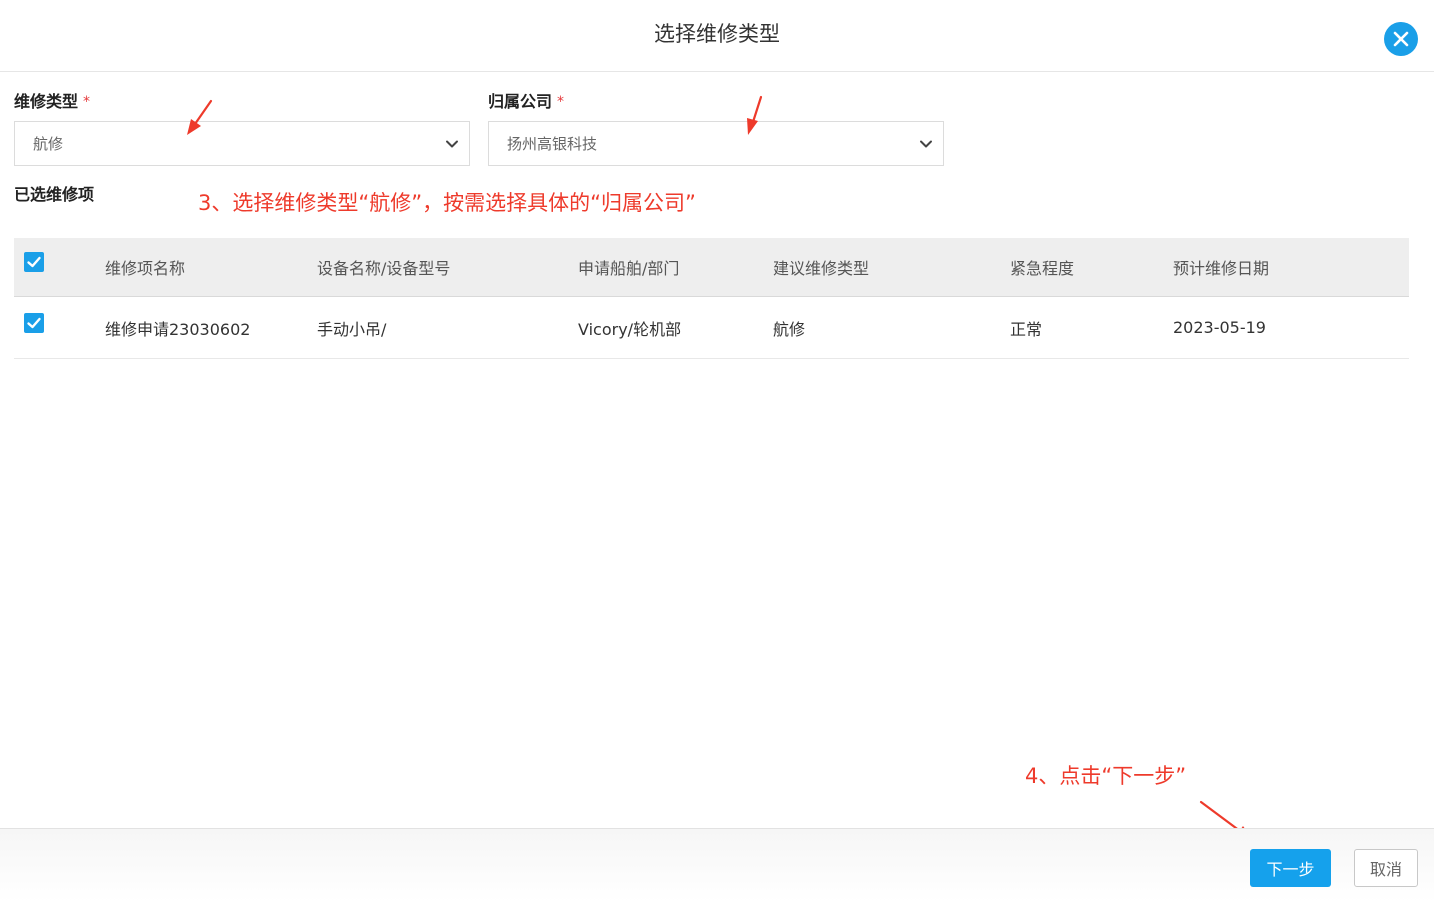 The width and height of the screenshot is (1434, 902). I want to click on company-value: 扬州高银科技, so click(552, 144).